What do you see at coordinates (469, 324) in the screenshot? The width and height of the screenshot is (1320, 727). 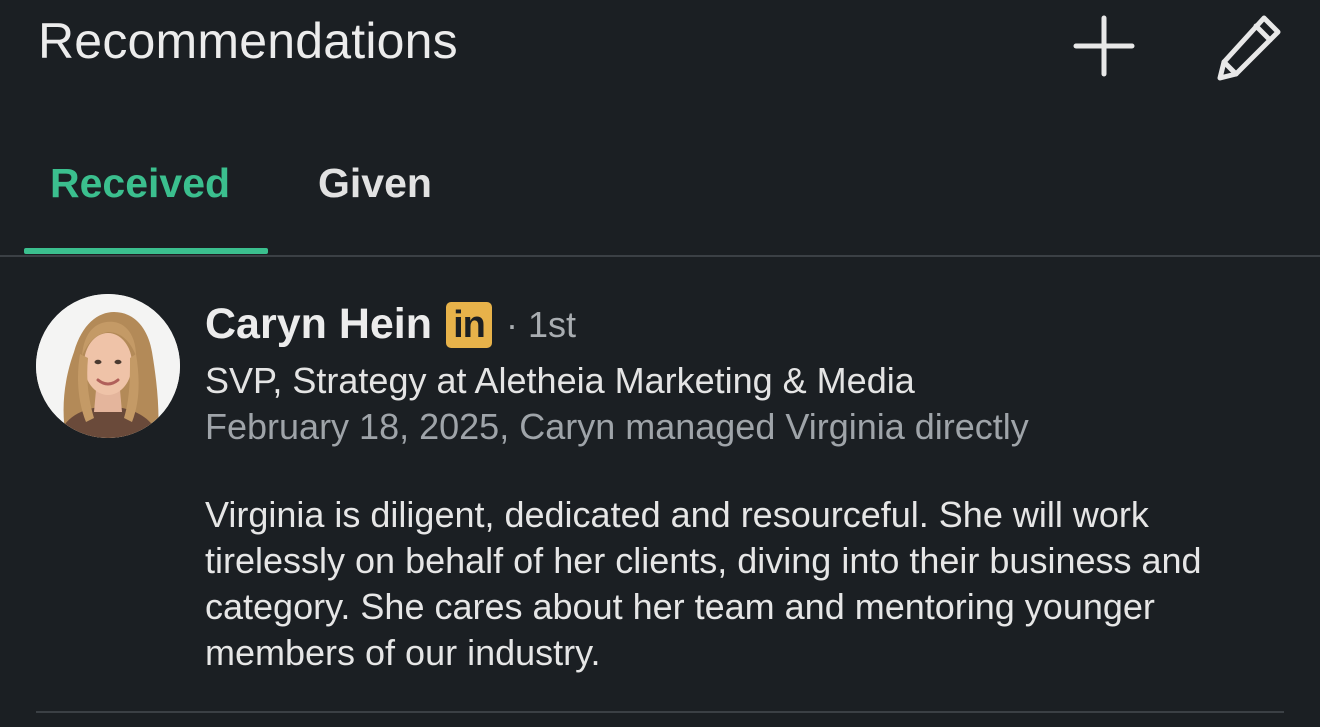 I see `linkedin-icon: in` at bounding box center [469, 324].